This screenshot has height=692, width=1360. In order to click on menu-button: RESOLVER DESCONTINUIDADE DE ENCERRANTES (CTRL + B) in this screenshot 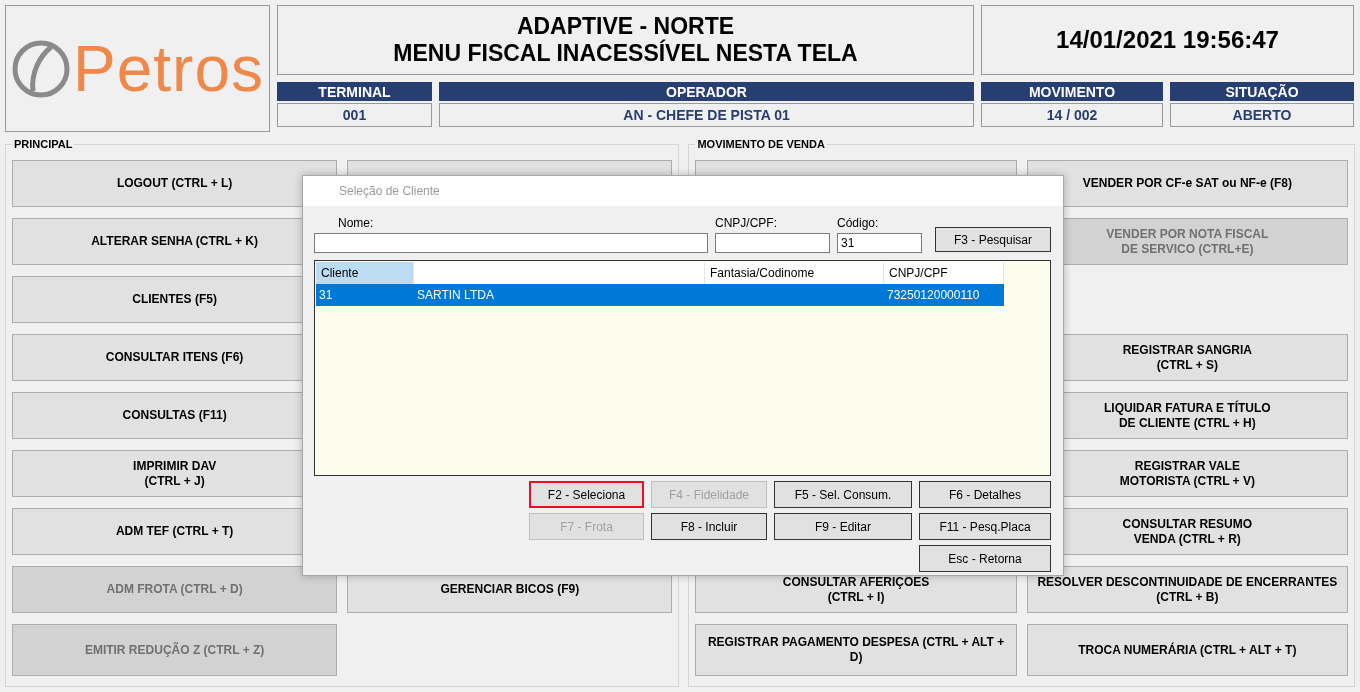, I will do `click(1187, 589)`.